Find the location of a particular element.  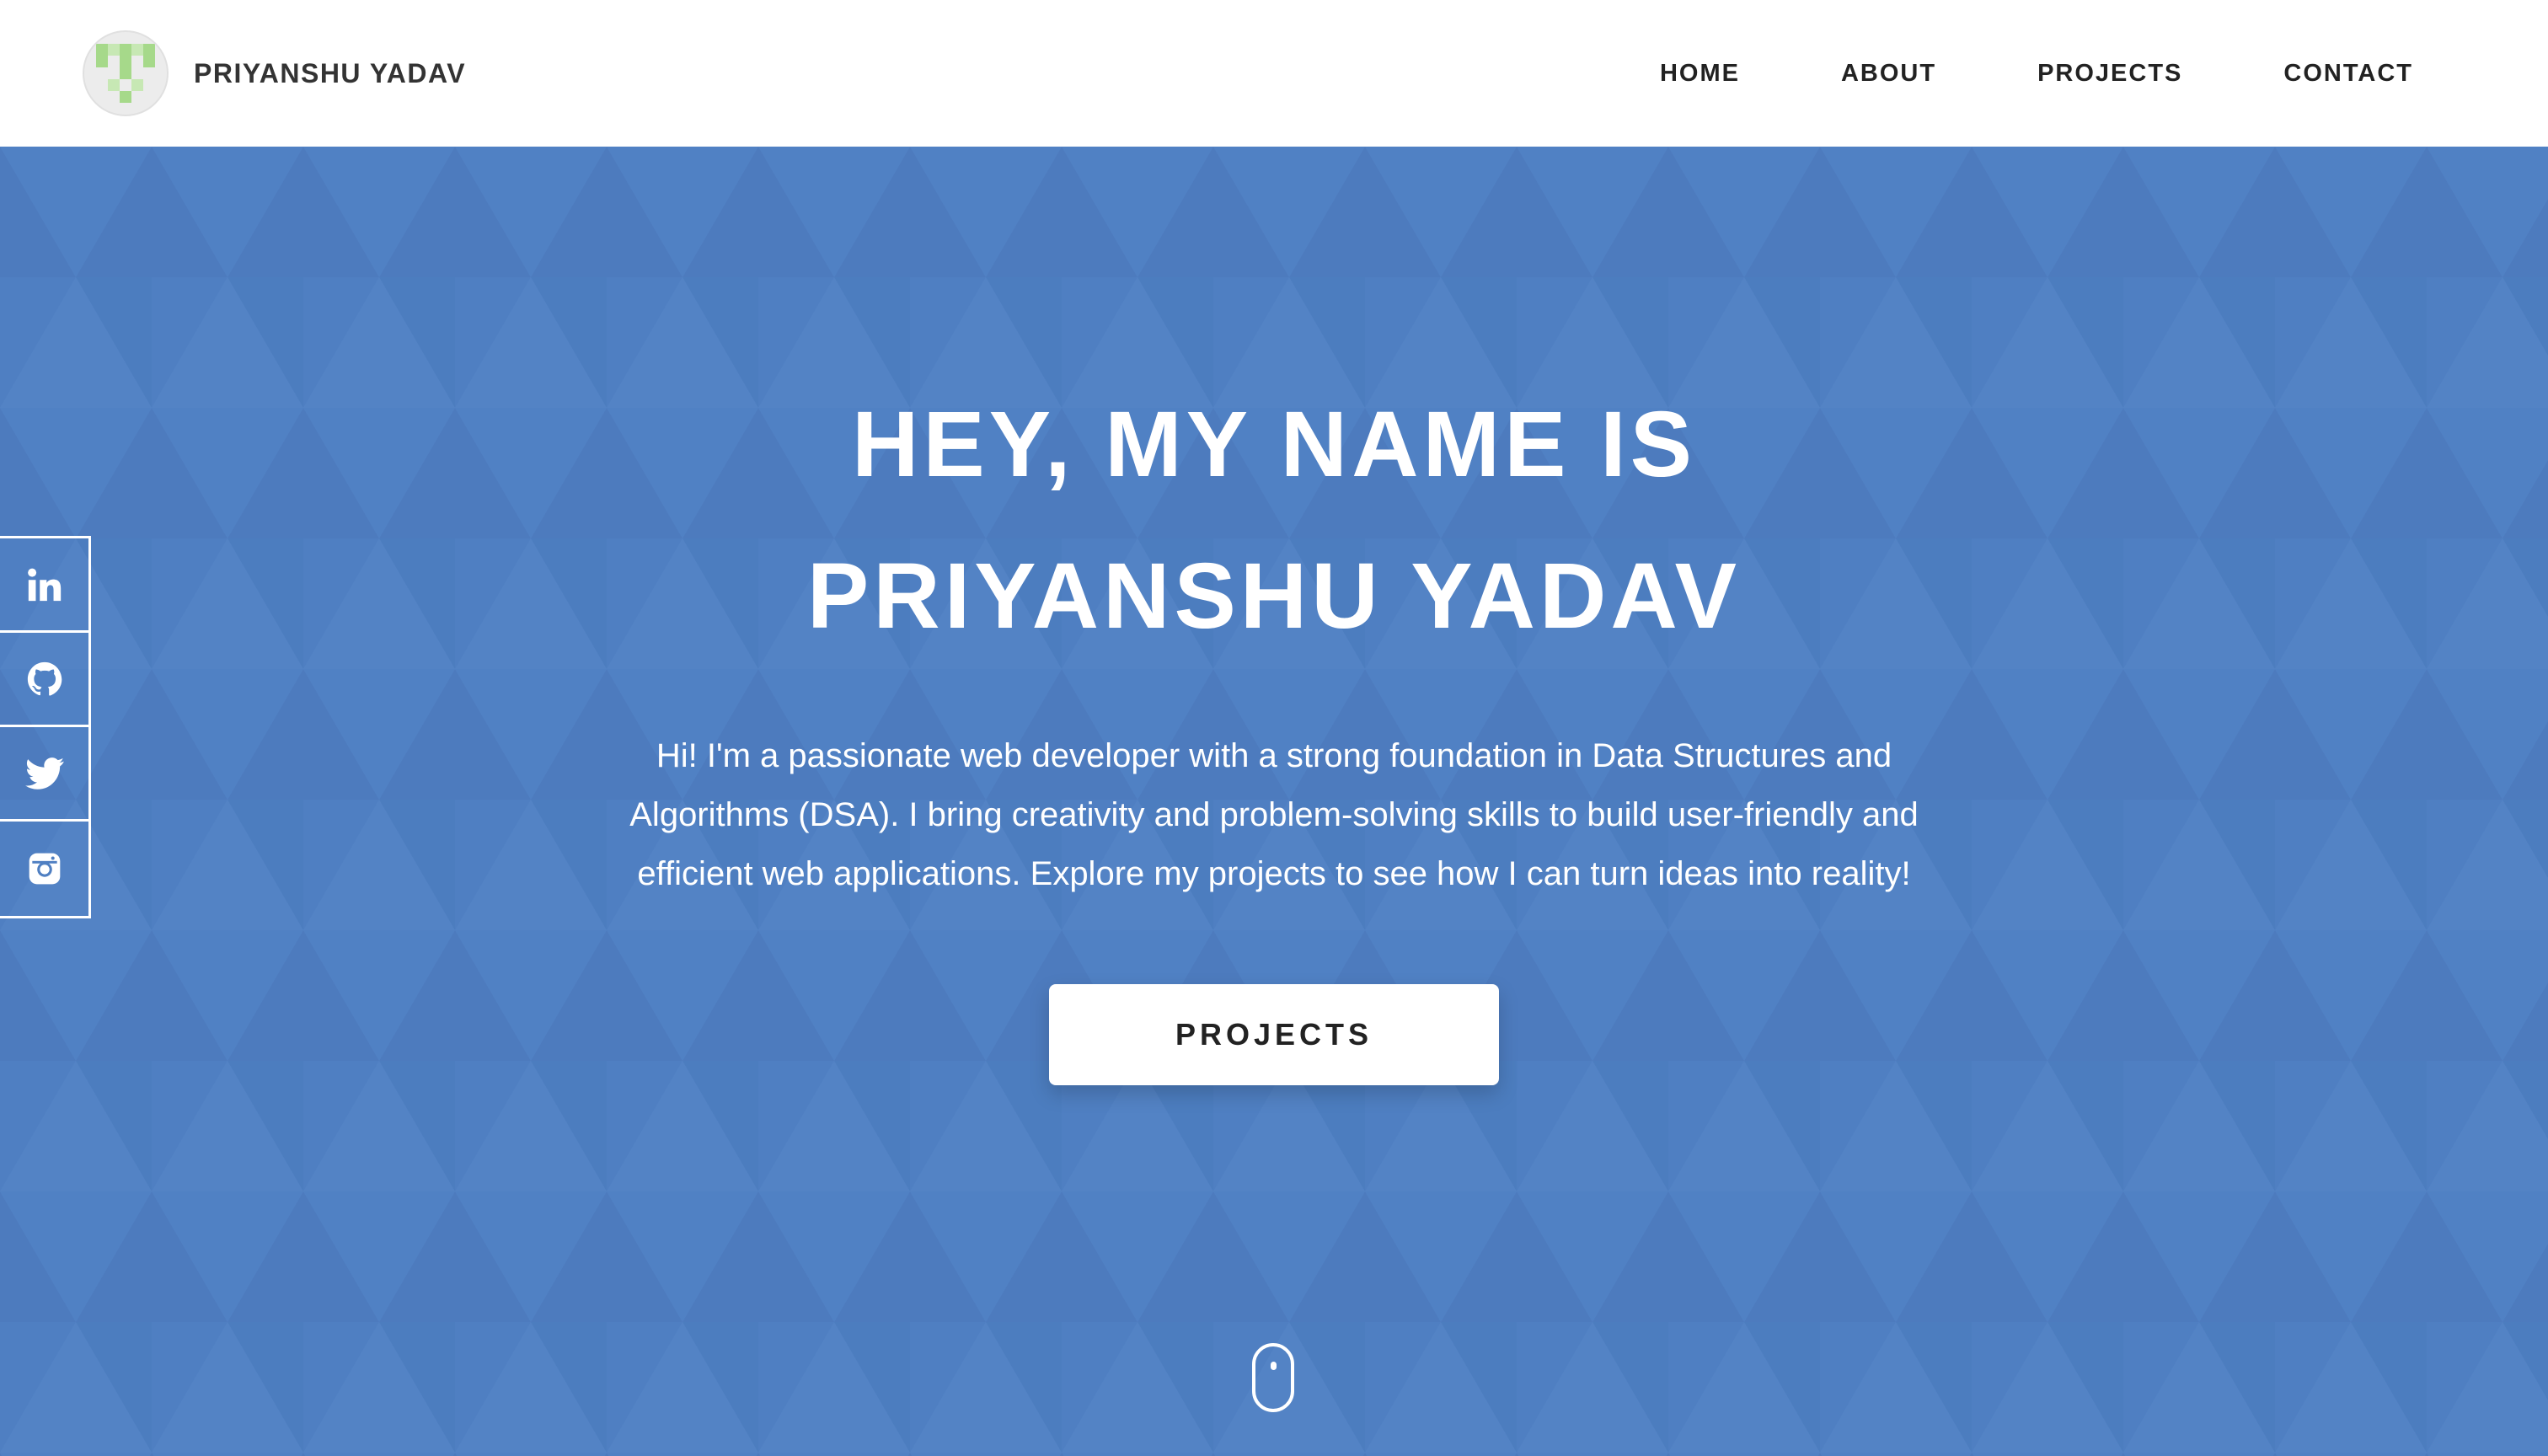

social-sidebar is located at coordinates (45, 727).